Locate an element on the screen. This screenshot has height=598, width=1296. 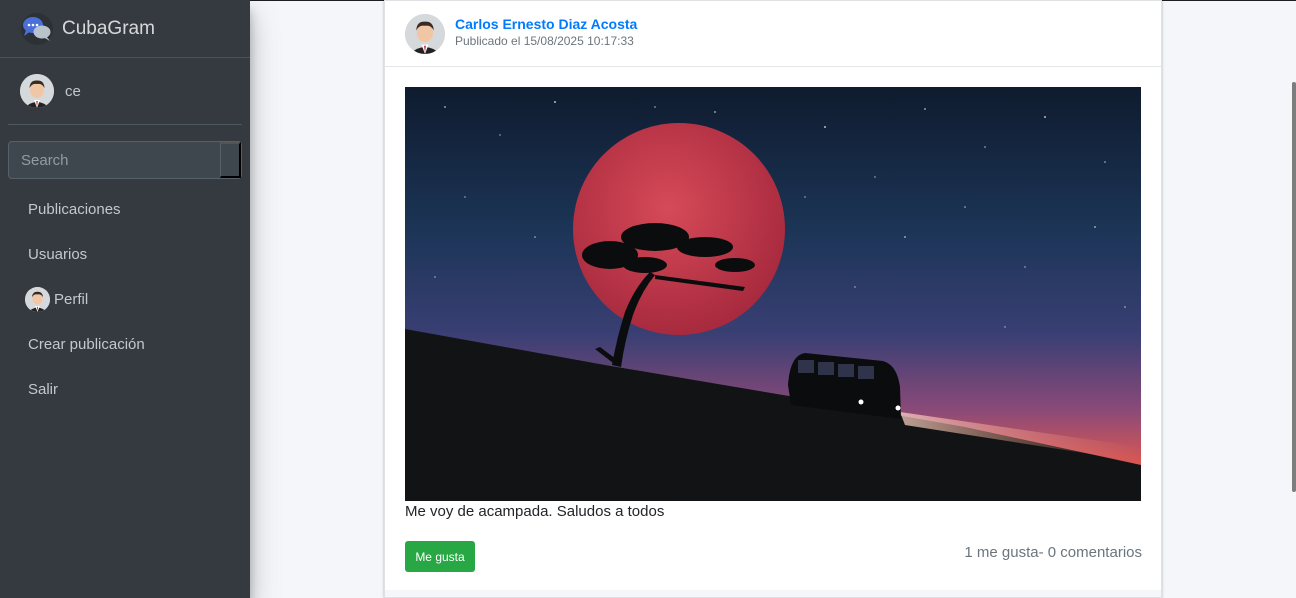
sidebar-item-salir: Salir is located at coordinates (125, 389).